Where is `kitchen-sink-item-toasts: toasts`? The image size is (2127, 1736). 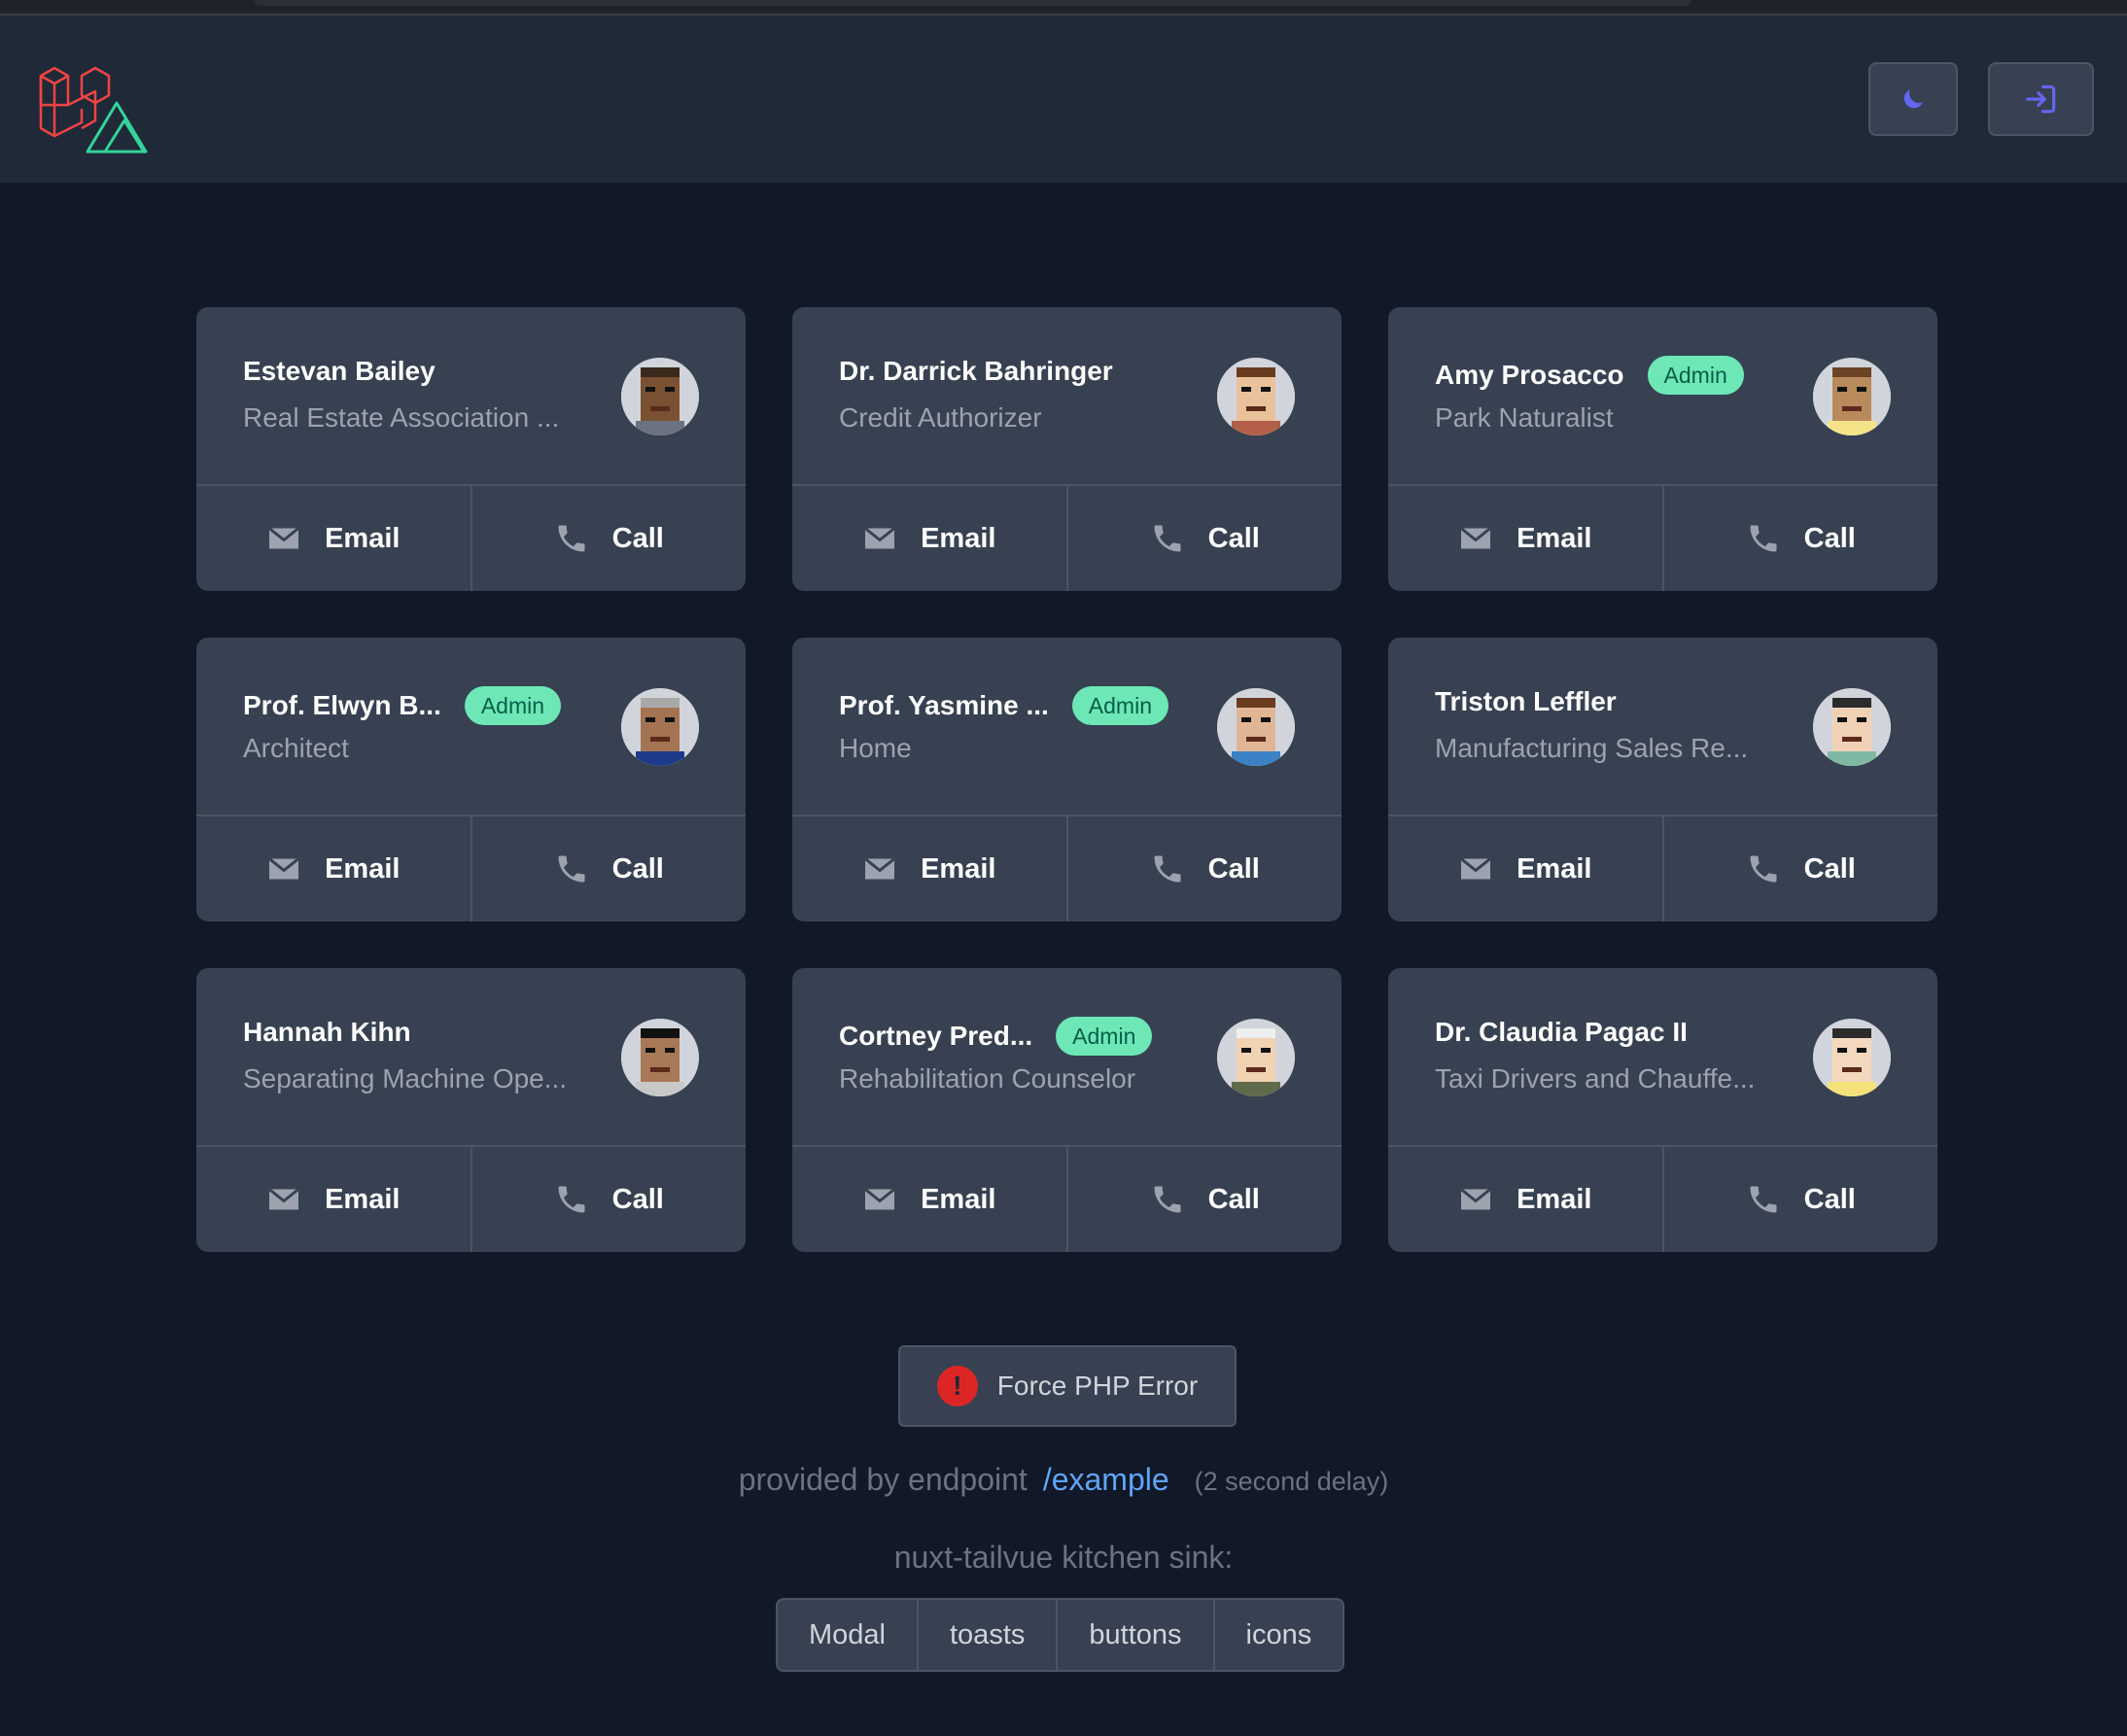
kitchen-sink-item-toasts: toasts is located at coordinates (986, 1635).